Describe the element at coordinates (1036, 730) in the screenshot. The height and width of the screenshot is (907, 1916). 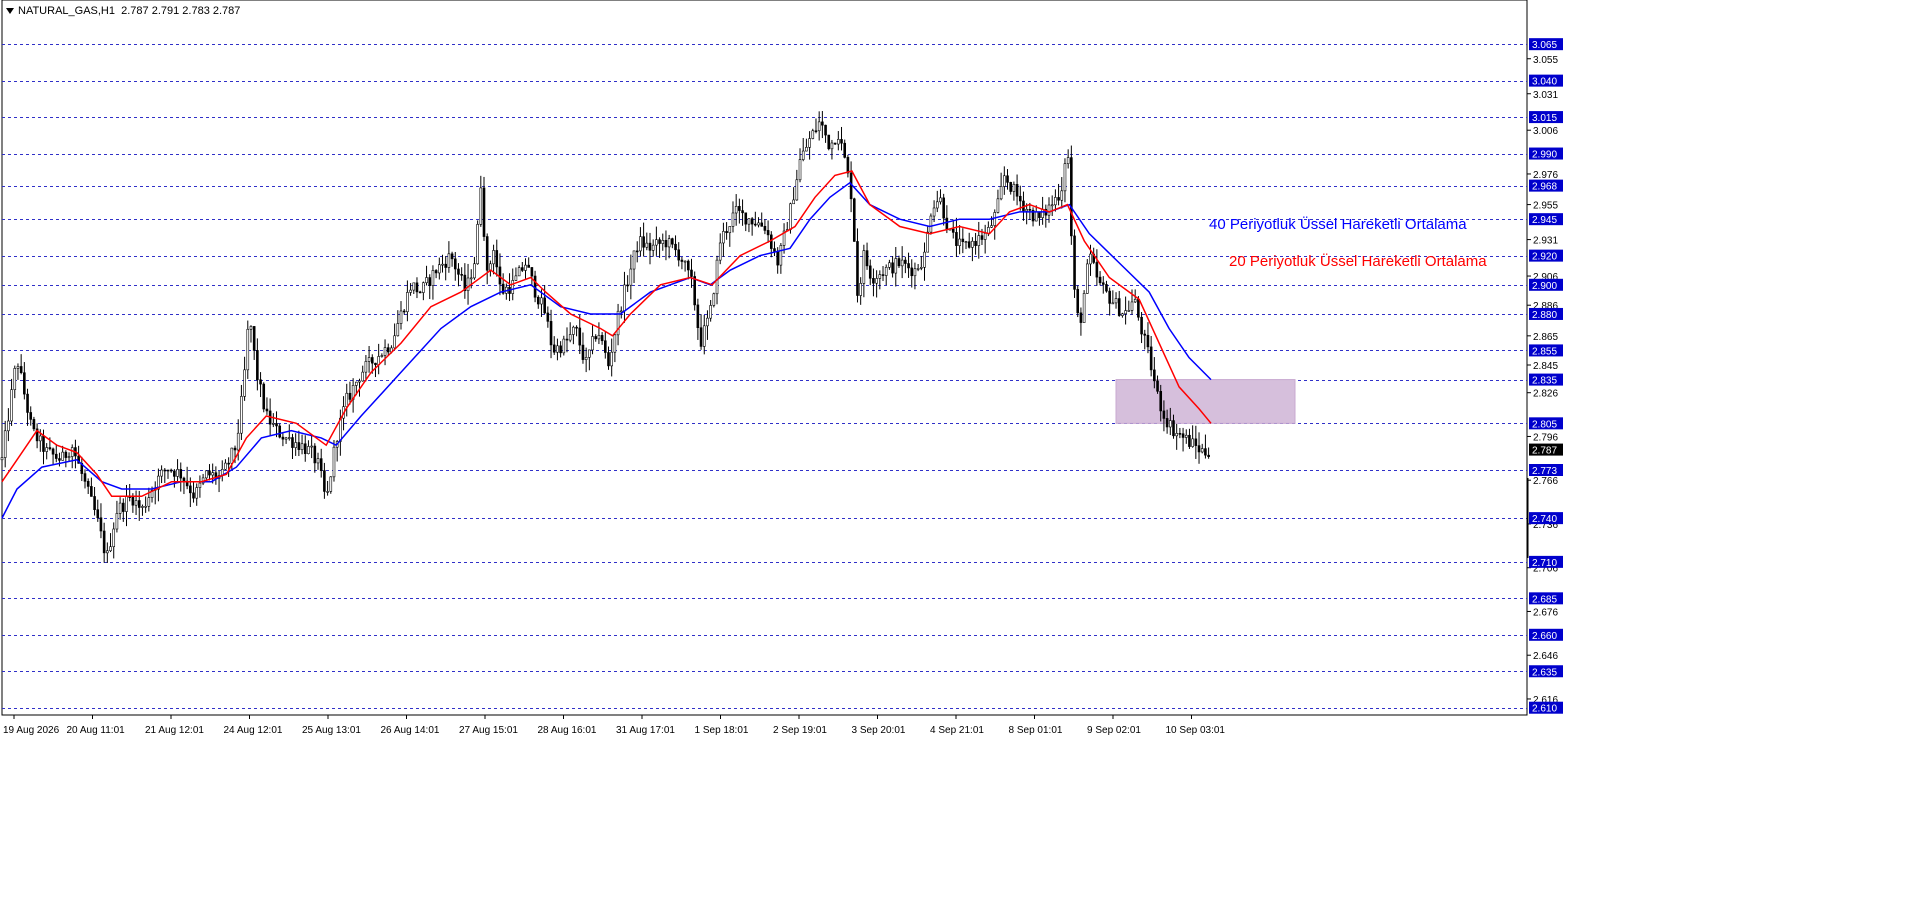
I see `x-tick-label: 8 Sep 01:01` at that location.